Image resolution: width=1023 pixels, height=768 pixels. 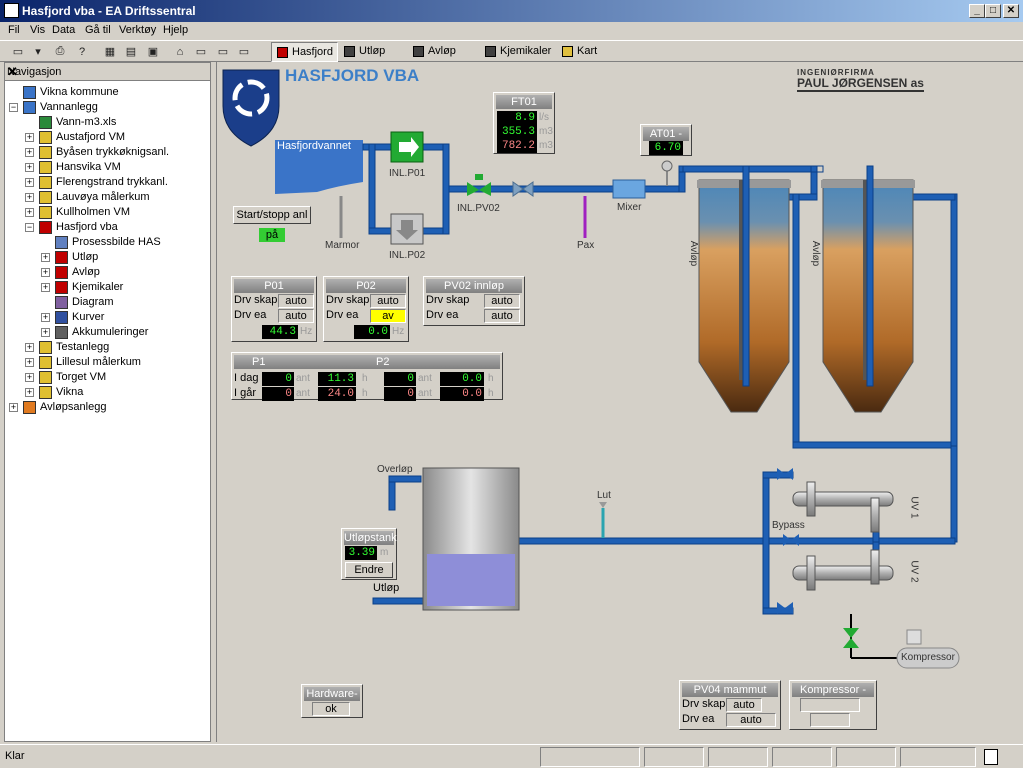 I want to click on folder-orange-icon, so click(x=29, y=407).